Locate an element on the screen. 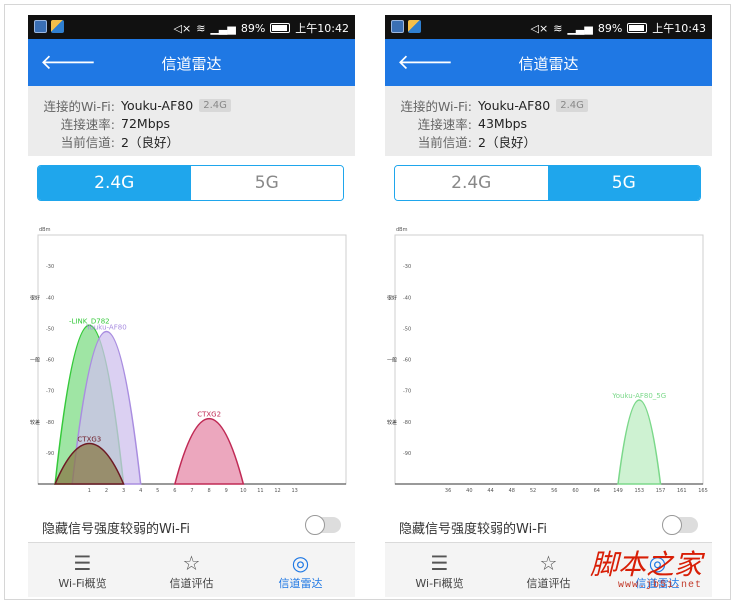 Image resolution: width=735 pixels, height=604 pixels. gallery-app-icon is located at coordinates (57, 26).